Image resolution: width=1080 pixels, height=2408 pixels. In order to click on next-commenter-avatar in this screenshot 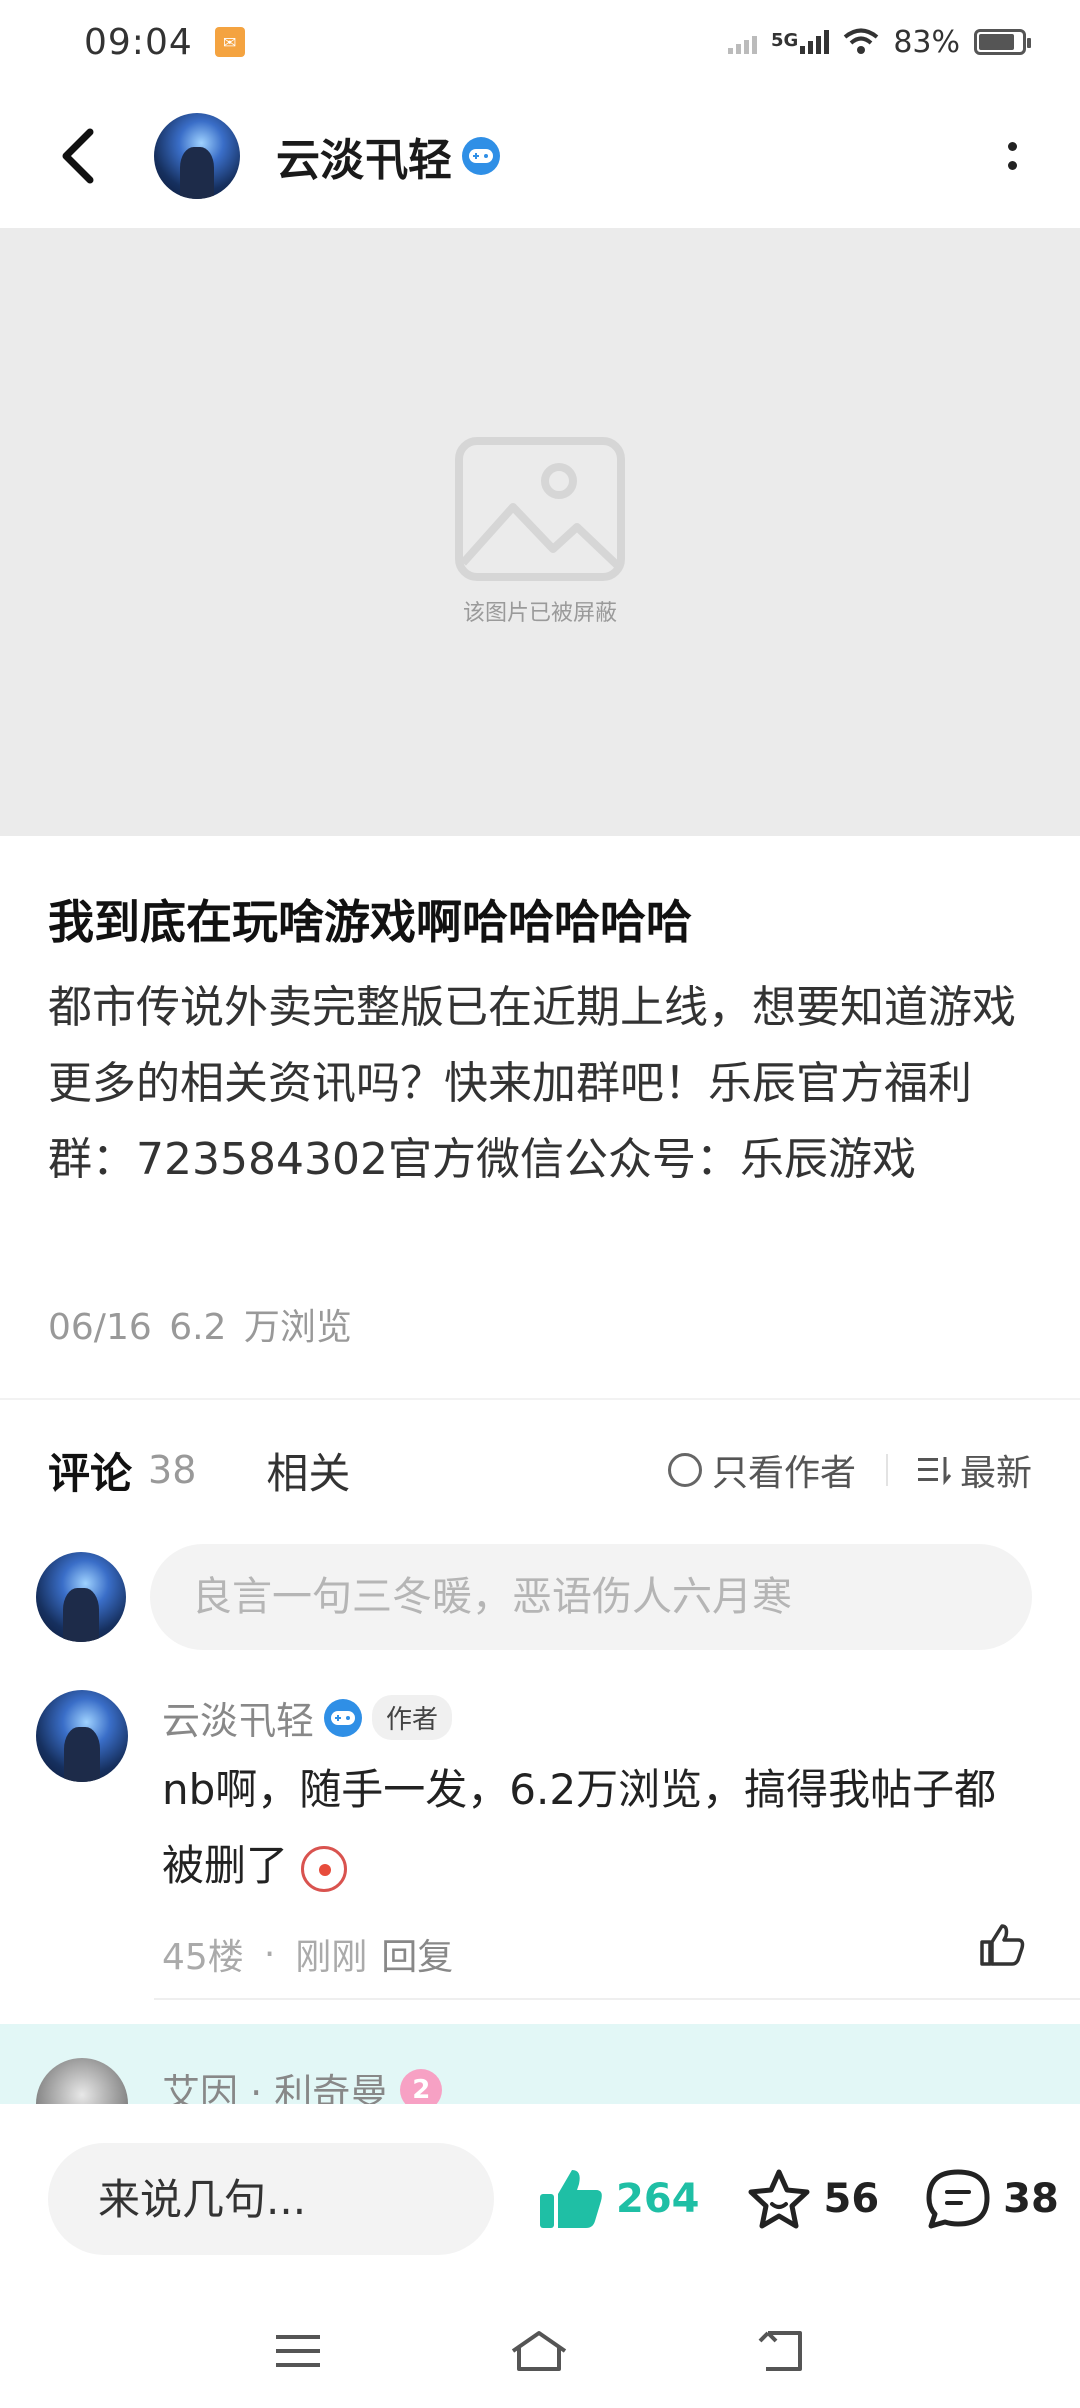, I will do `click(82, 2081)`.